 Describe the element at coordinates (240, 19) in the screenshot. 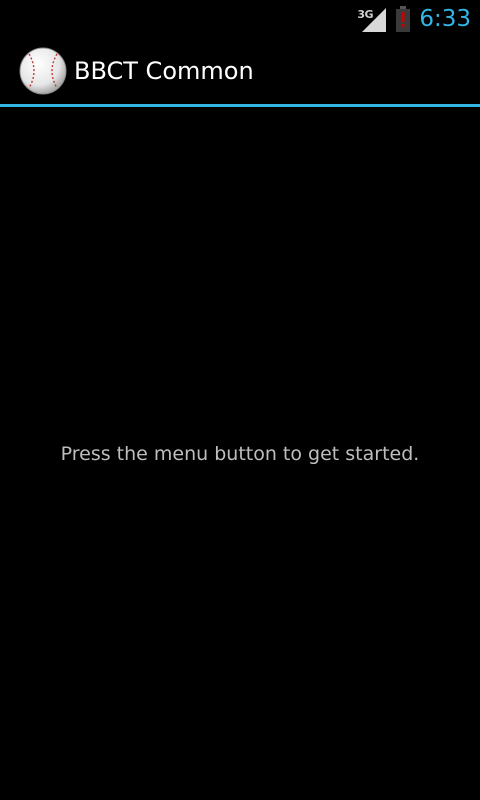

I see `status-bar: 3G 6:33` at that location.